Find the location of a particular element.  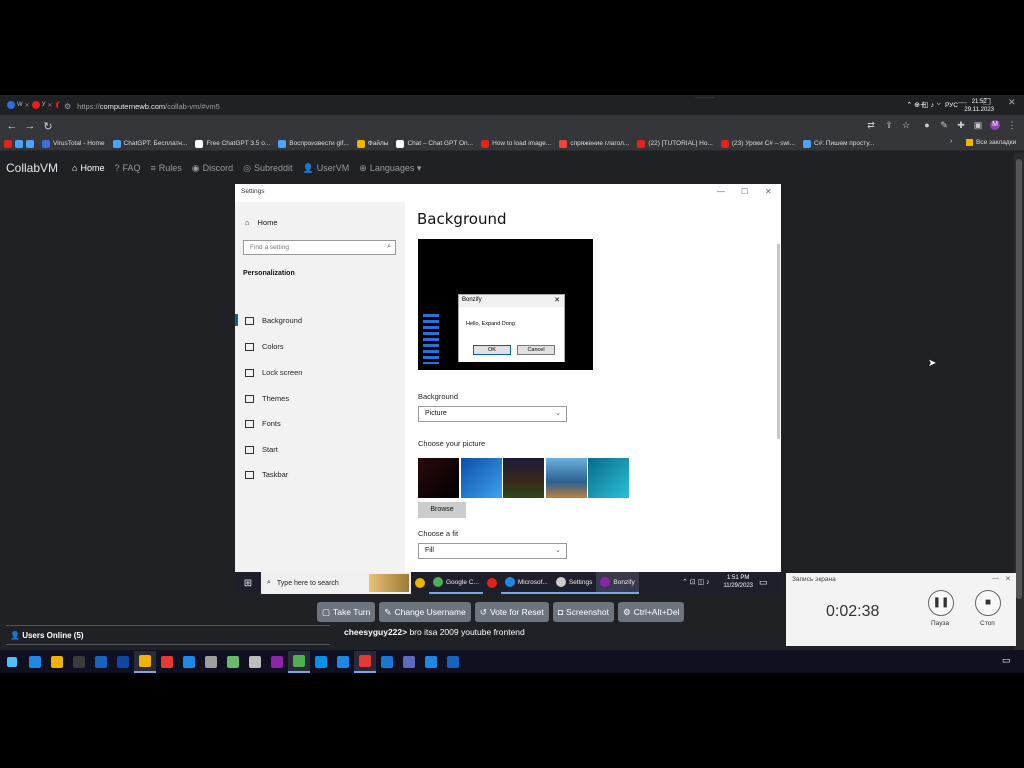

bookmark-item: Файлы is located at coordinates (372, 143).